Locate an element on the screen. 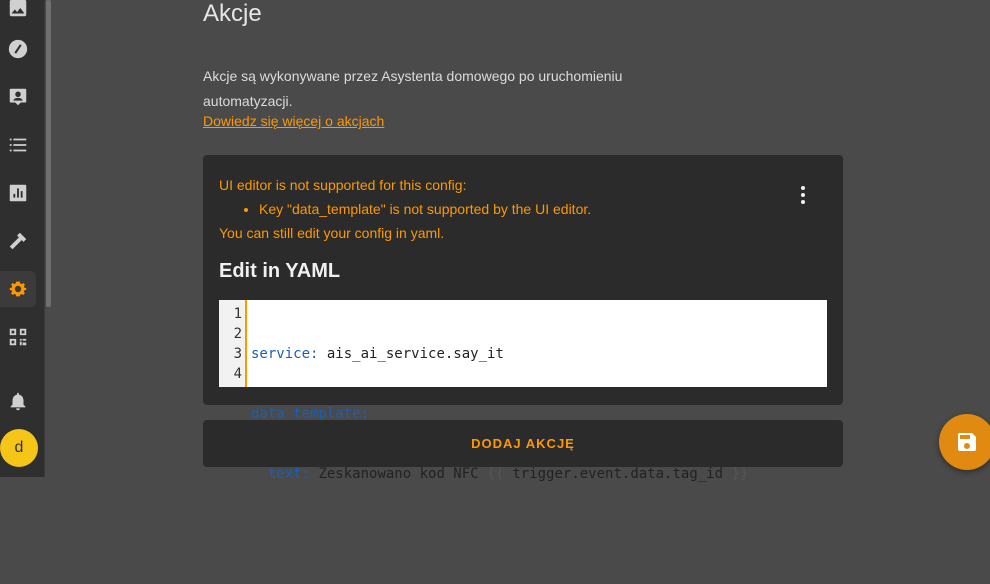 This screenshot has height=584, width=990. line-numbers: 1 2 3 4 is located at coordinates (233, 343).